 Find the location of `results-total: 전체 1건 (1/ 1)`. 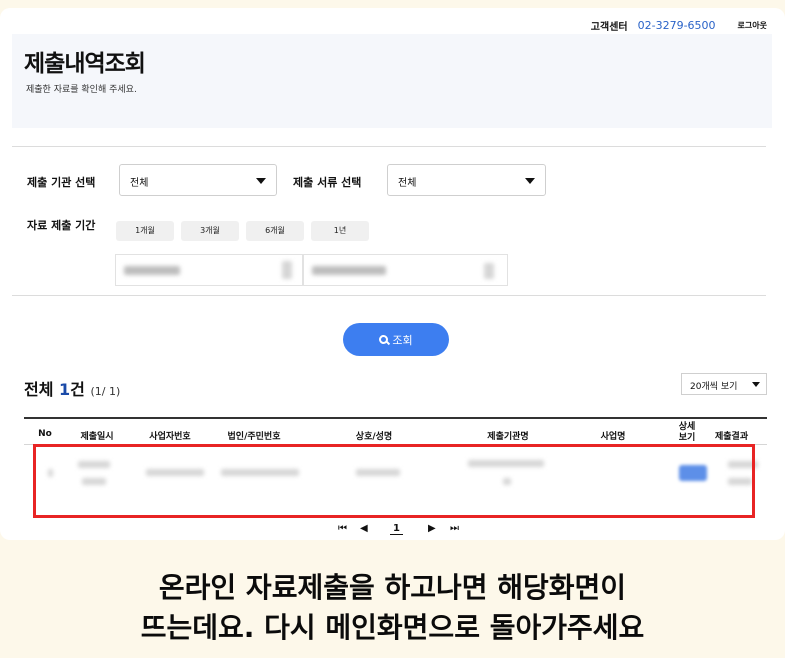

results-total: 전체 1건 (1/ 1) is located at coordinates (72, 388).